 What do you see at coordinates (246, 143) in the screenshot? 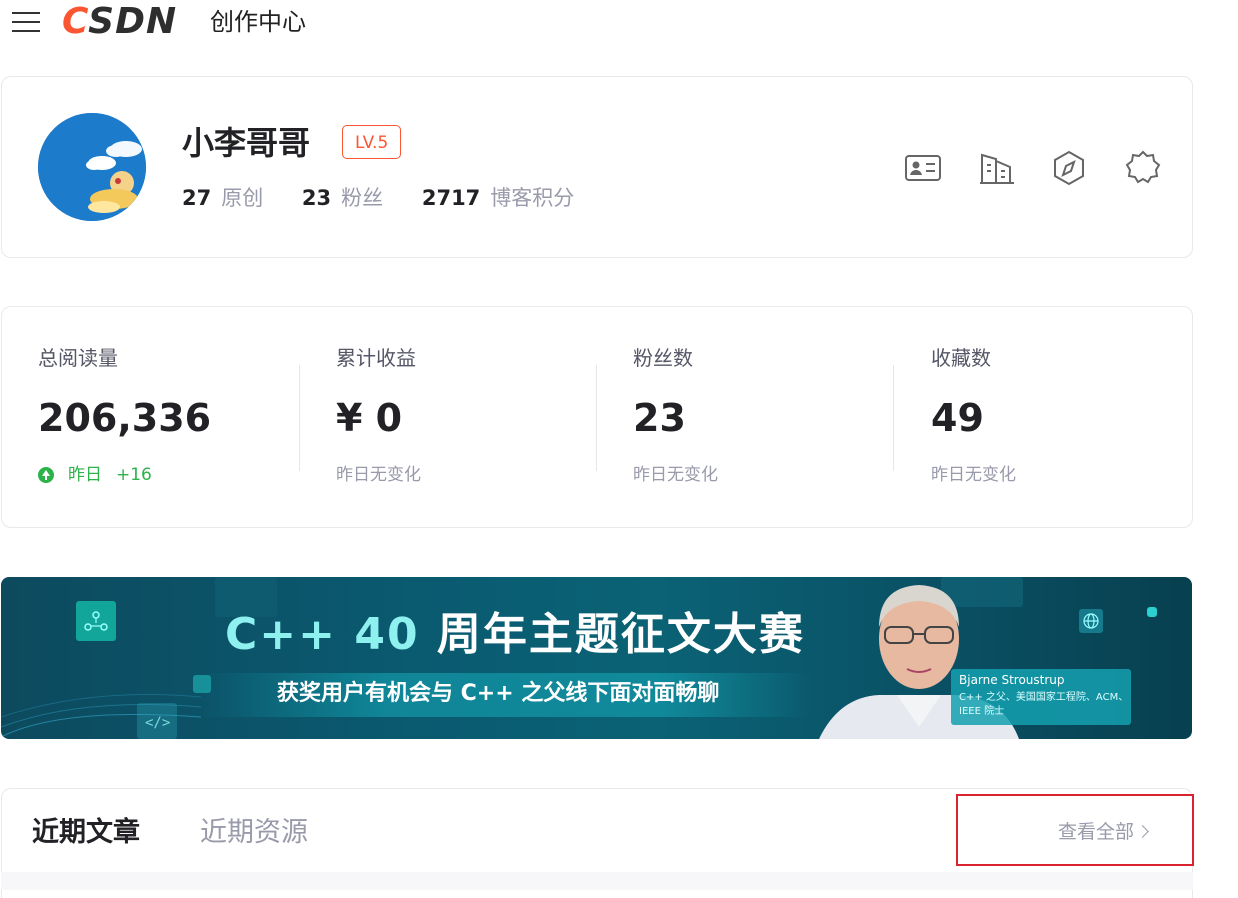
I see `username: 小李哥哥` at bounding box center [246, 143].